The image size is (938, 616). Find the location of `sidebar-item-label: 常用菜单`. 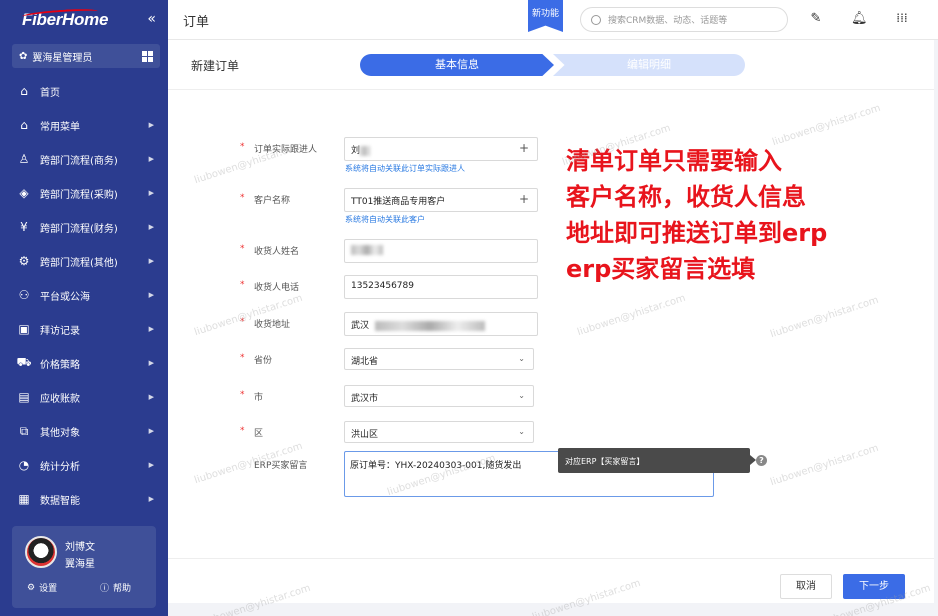

sidebar-item-label: 常用菜单 is located at coordinates (60, 127).